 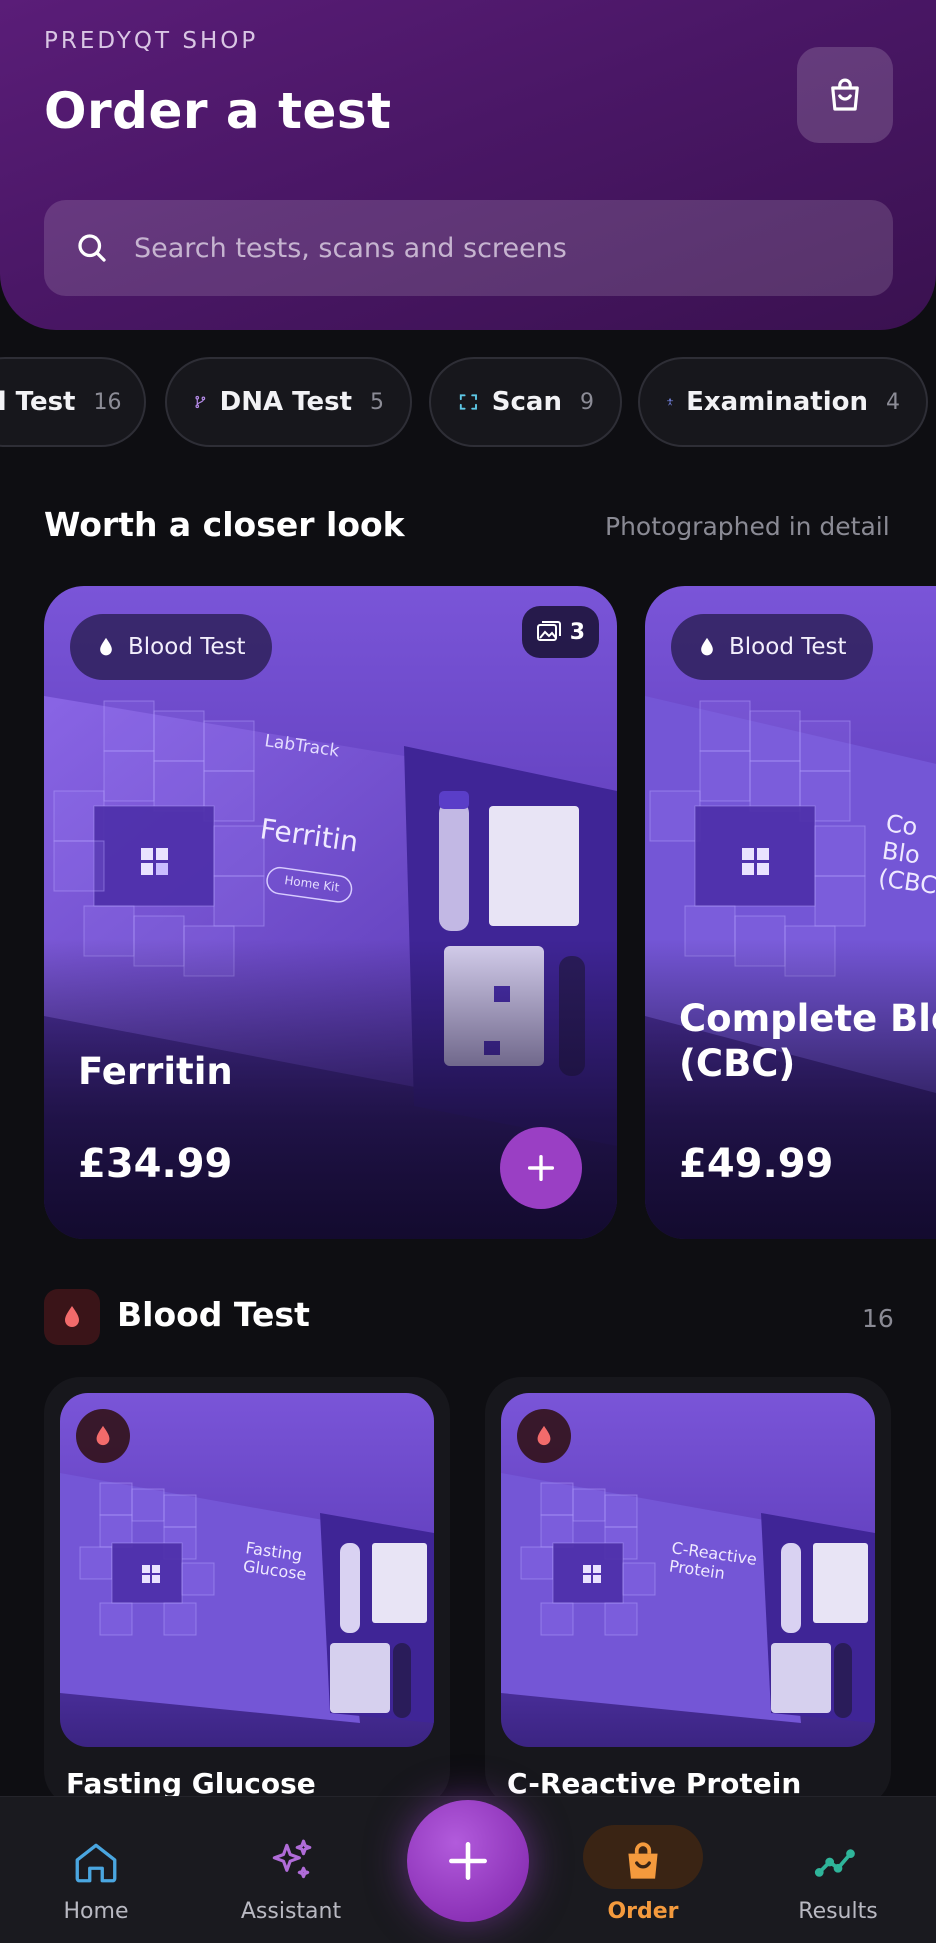 I want to click on chip-blood-test: d Test 16, so click(x=73, y=402).